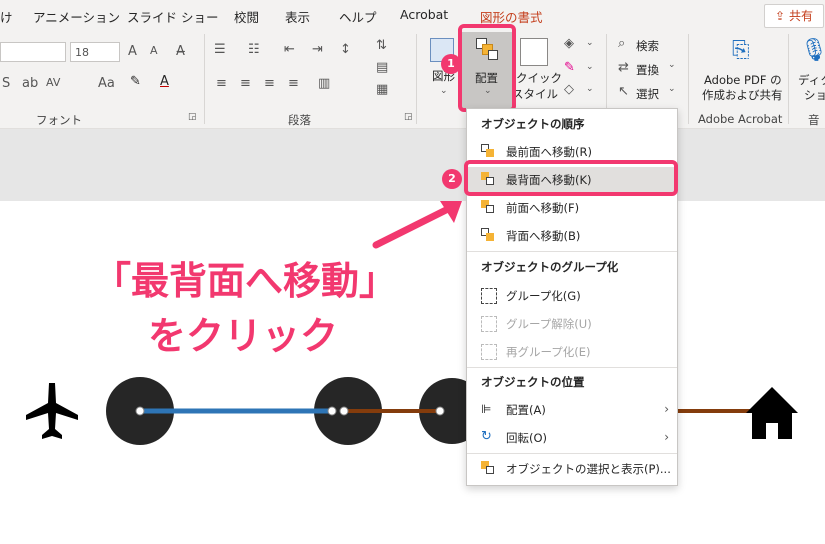  What do you see at coordinates (76, 16) in the screenshot?
I see `tab-animation: アニメーション` at bounding box center [76, 16].